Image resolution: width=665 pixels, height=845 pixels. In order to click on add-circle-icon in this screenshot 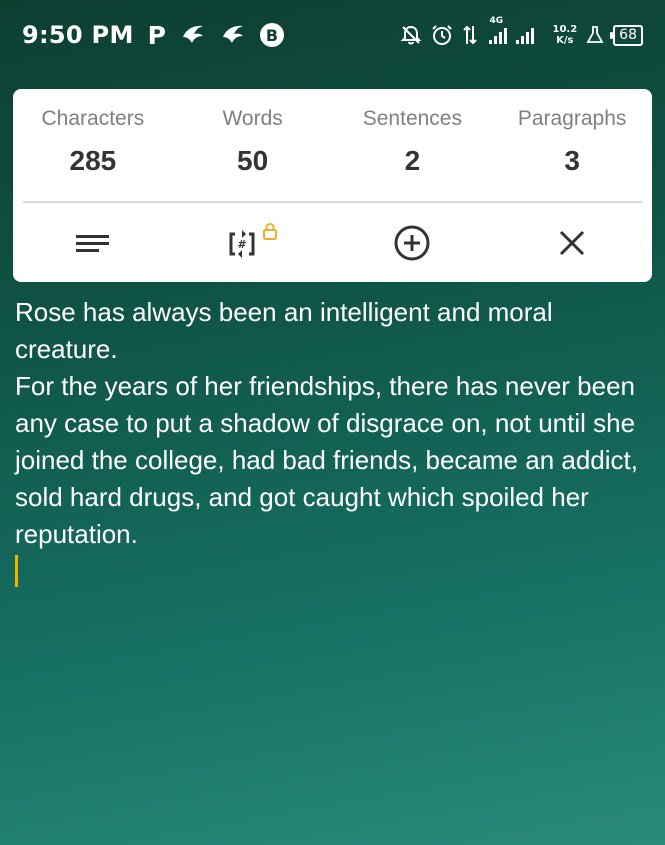, I will do `click(412, 242)`.